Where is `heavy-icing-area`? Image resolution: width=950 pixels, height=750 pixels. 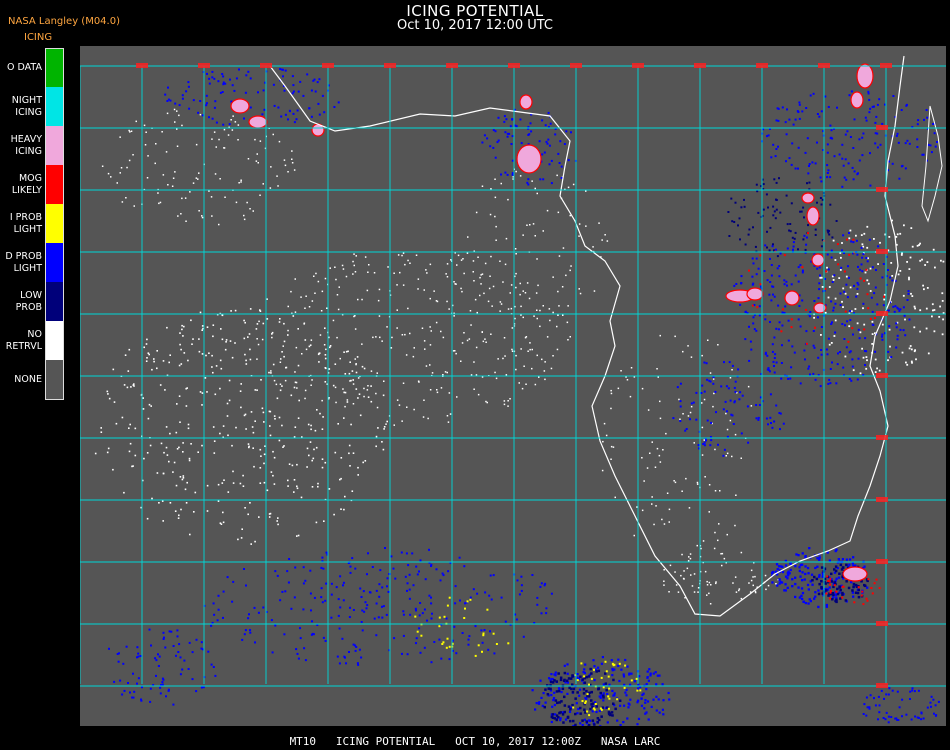
heavy-icing-area is located at coordinates (857, 100).